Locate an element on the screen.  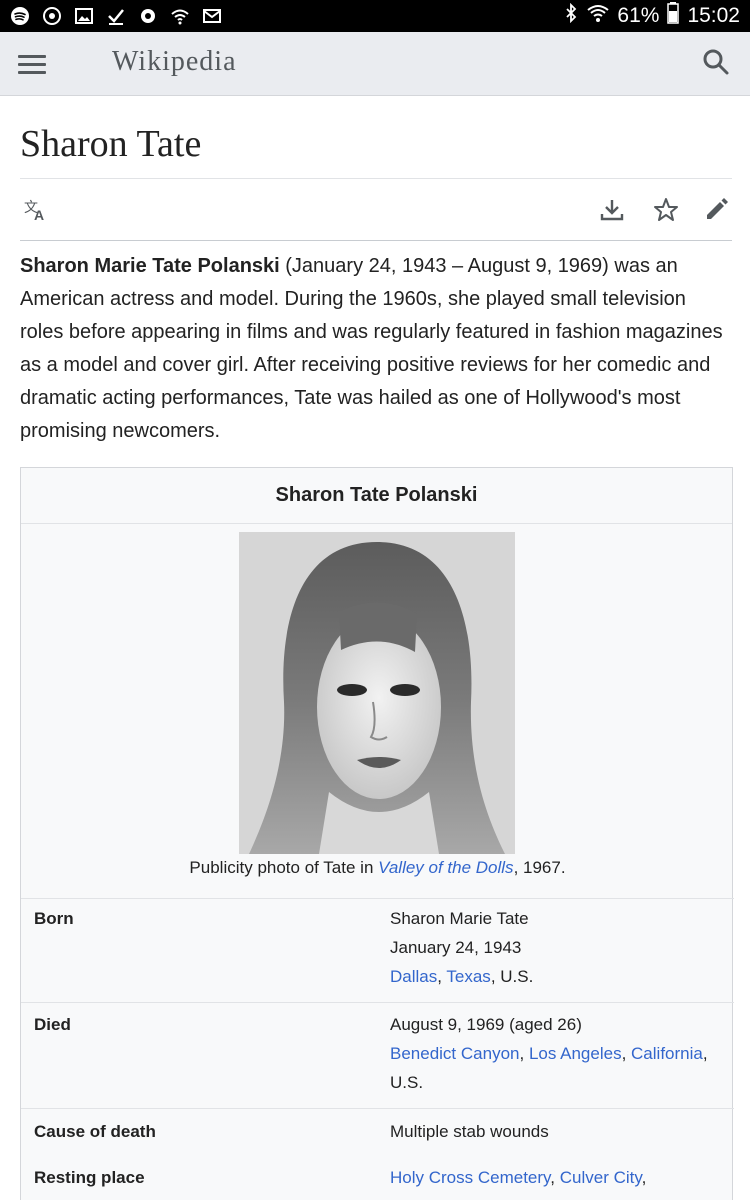
notification-icons is located at coordinates (116, 16).